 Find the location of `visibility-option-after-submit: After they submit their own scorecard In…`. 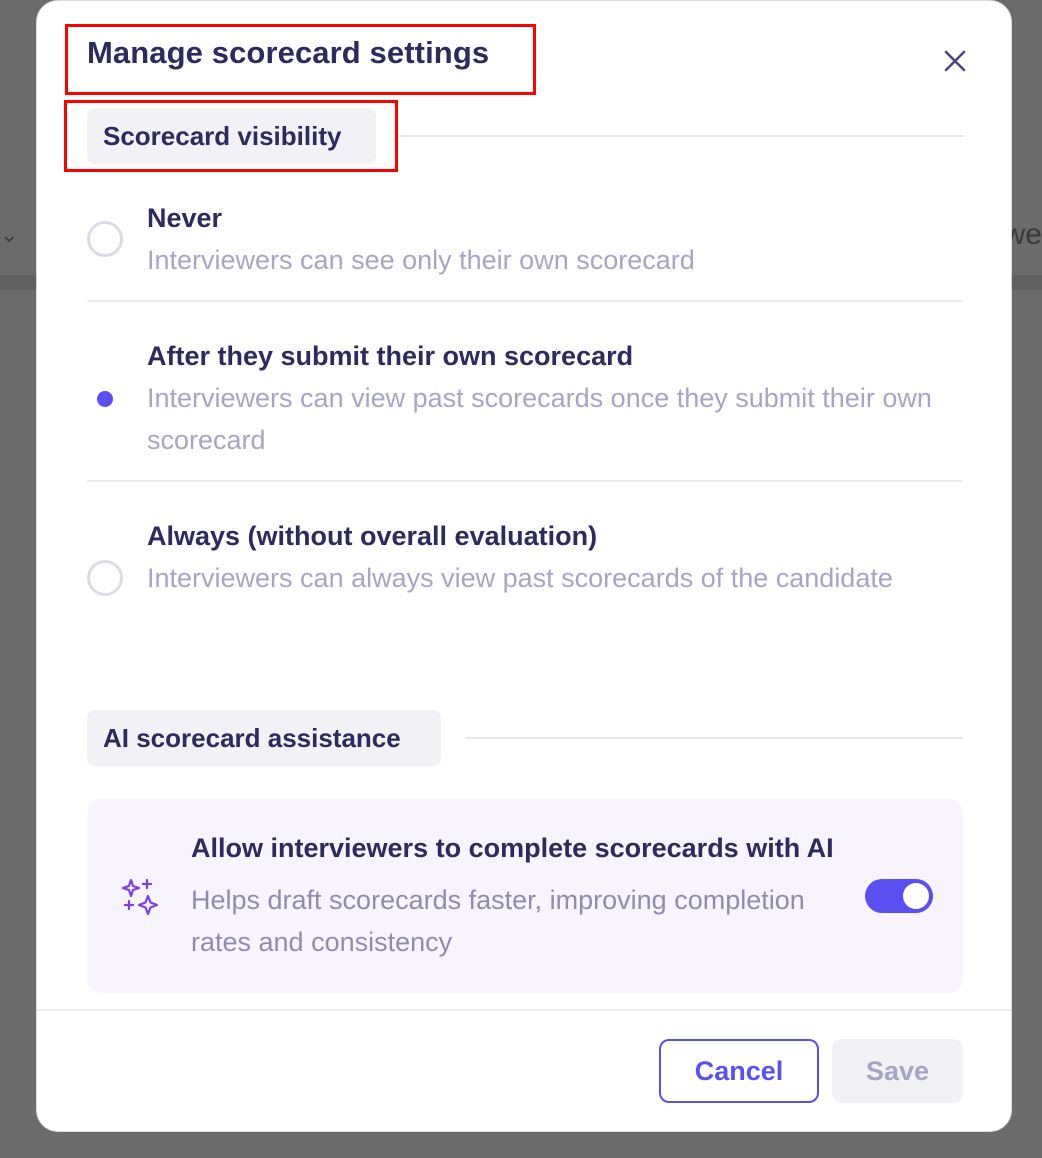

visibility-option-after-submit: After they submit their own scorecard In… is located at coordinates (525, 401).